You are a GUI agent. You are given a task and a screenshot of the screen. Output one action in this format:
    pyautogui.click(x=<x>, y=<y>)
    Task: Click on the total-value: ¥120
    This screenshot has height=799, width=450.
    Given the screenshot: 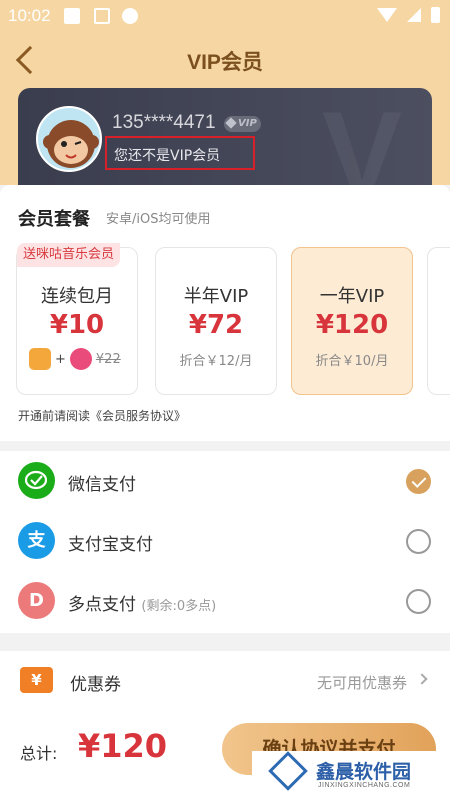 What is the action you would take?
    pyautogui.click(x=123, y=746)
    